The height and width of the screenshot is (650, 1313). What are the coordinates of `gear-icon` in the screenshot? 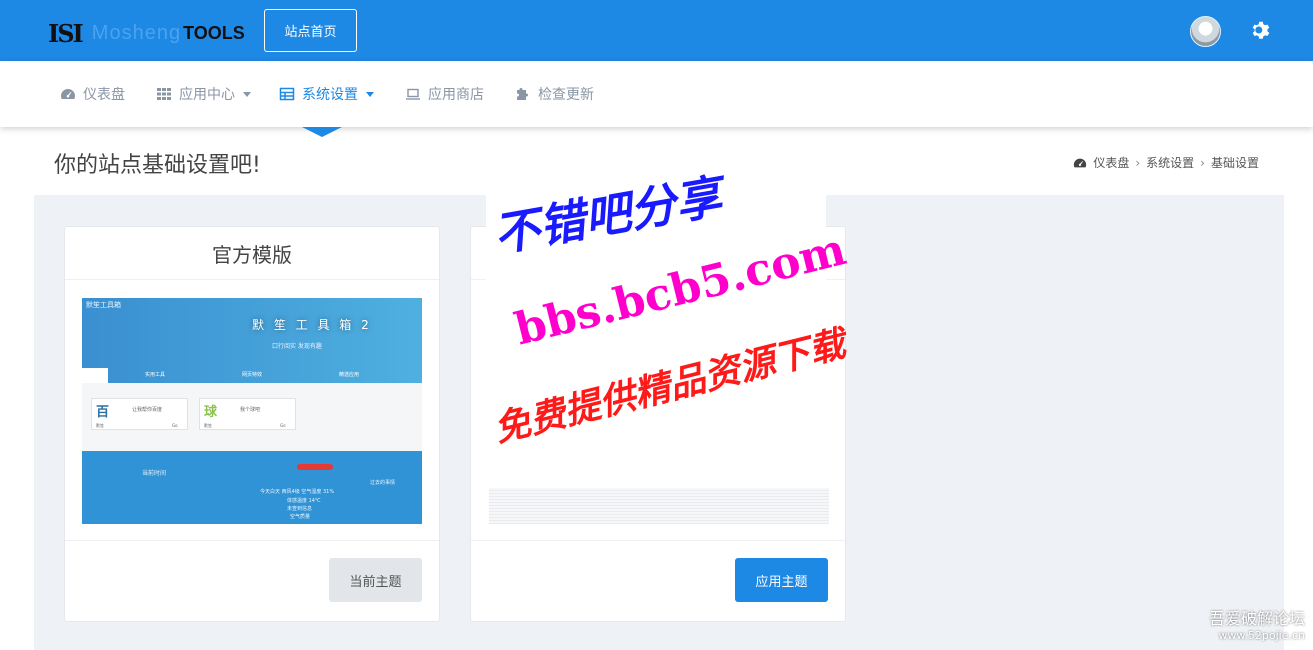 It's located at (1260, 30).